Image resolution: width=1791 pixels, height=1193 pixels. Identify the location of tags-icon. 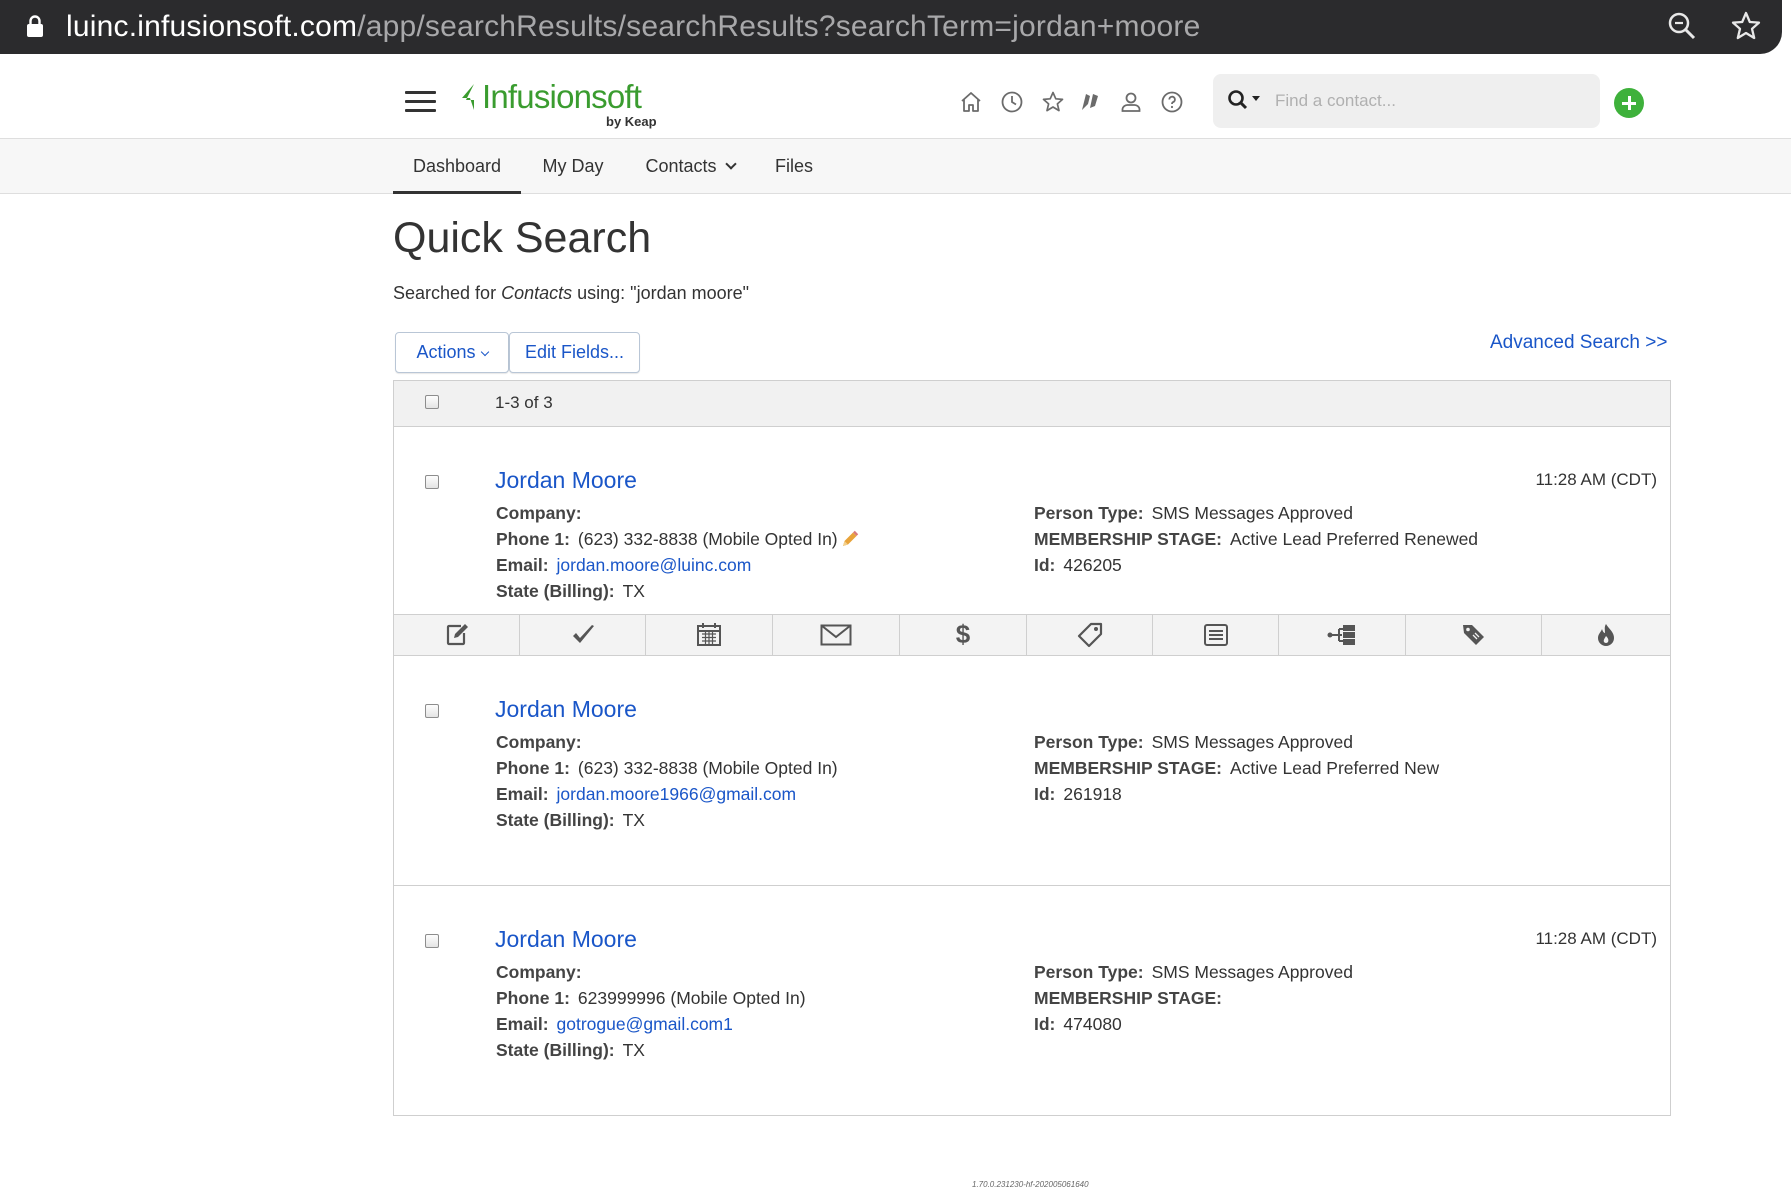
(1473, 635).